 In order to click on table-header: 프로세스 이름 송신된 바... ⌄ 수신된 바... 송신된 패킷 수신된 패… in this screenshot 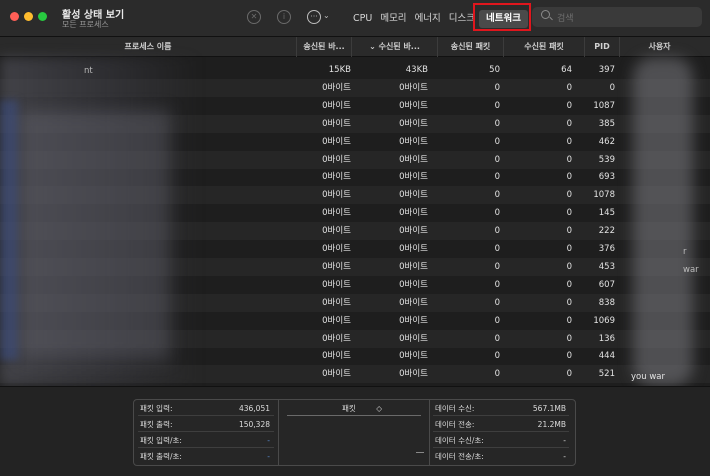, I will do `click(355, 47)`.